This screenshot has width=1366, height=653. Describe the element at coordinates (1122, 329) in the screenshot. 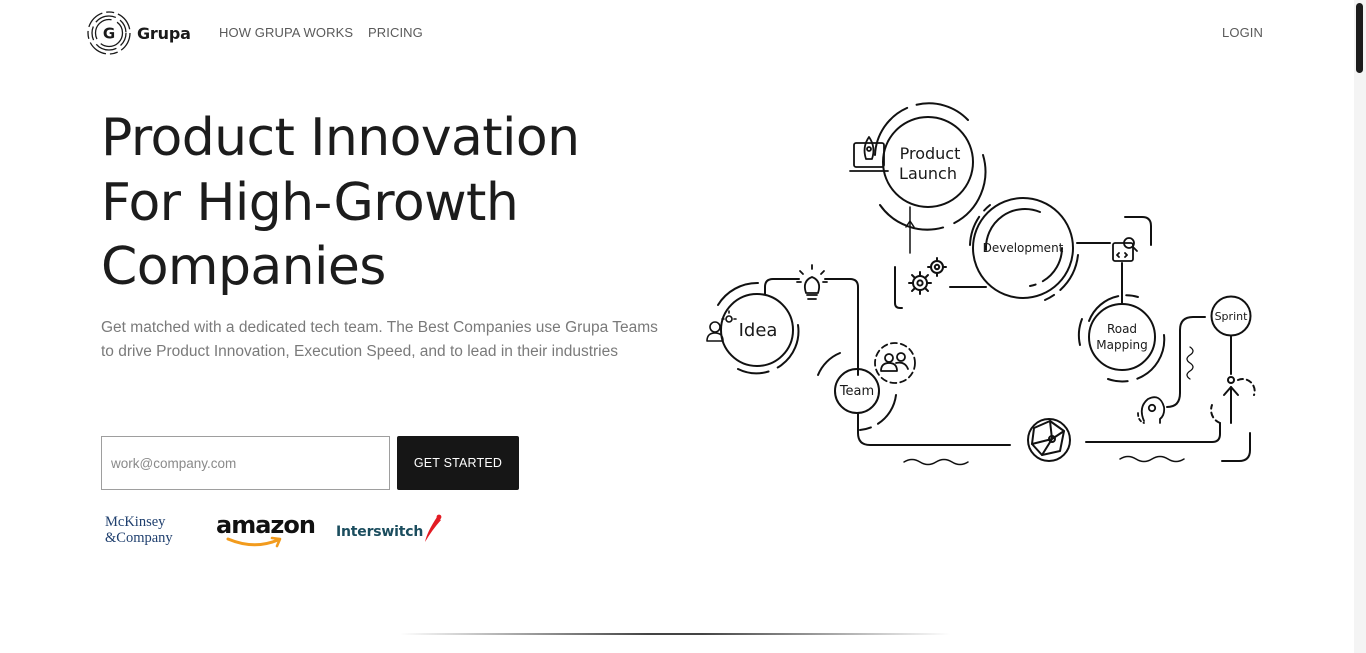

I see `road-mapping-line-1: Road` at that location.